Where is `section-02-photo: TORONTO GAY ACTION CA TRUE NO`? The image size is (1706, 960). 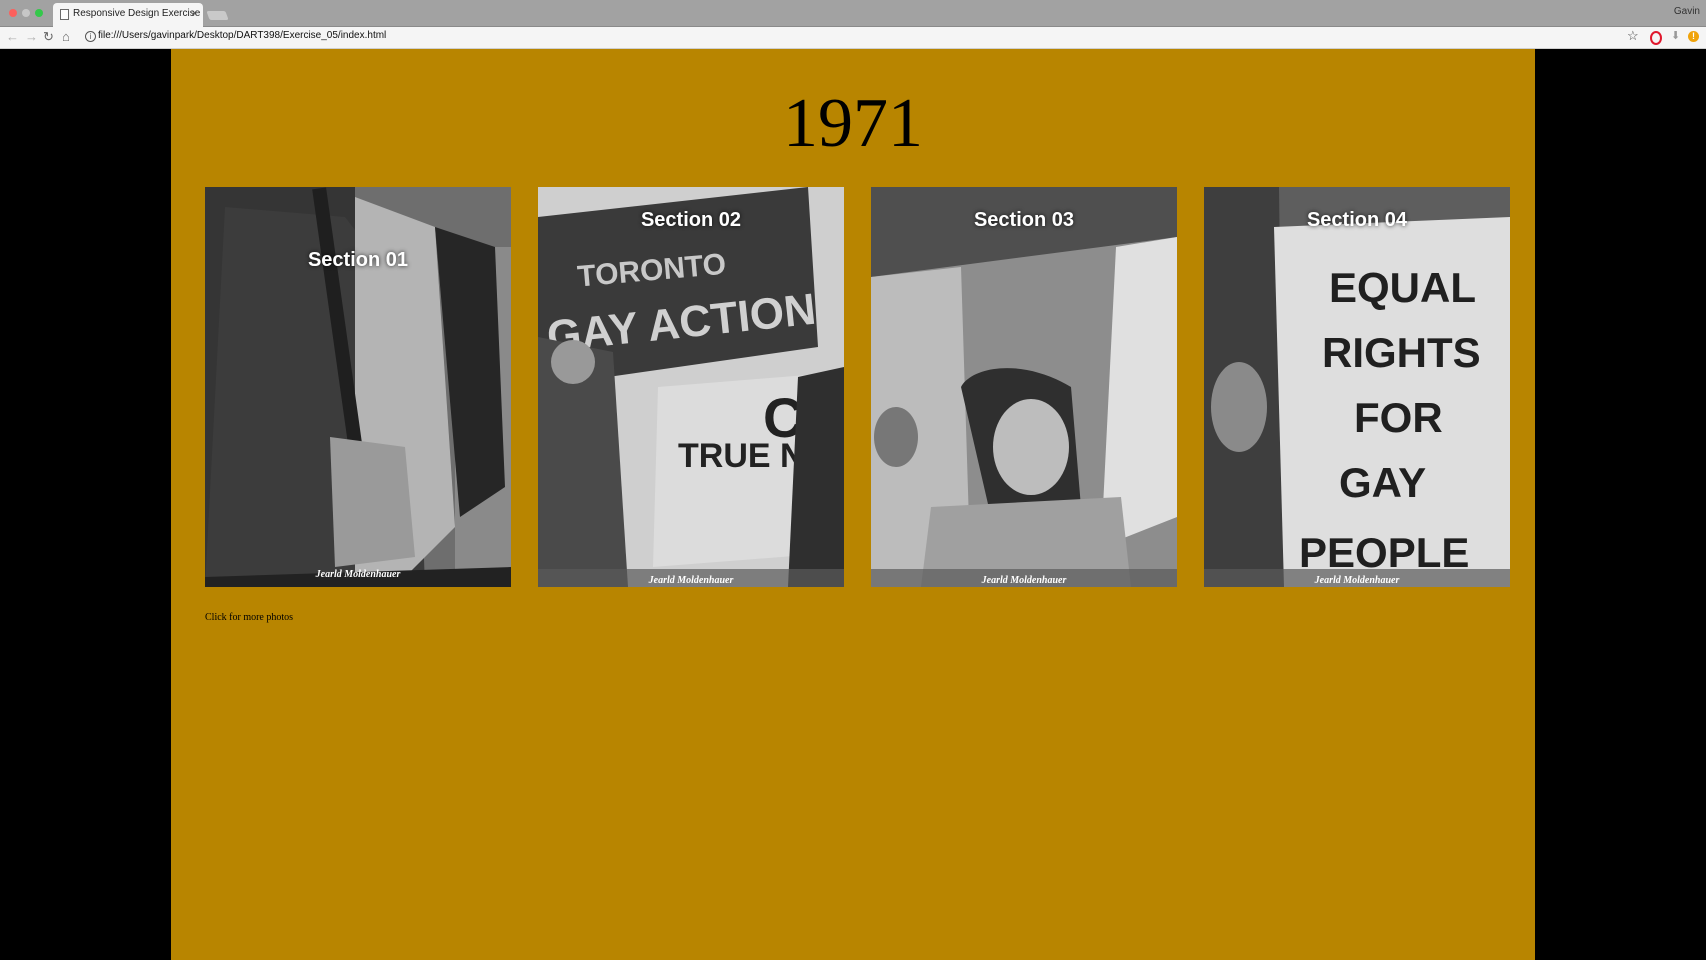 section-02-photo: TORONTO GAY ACTION CA TRUE NO is located at coordinates (691, 387).